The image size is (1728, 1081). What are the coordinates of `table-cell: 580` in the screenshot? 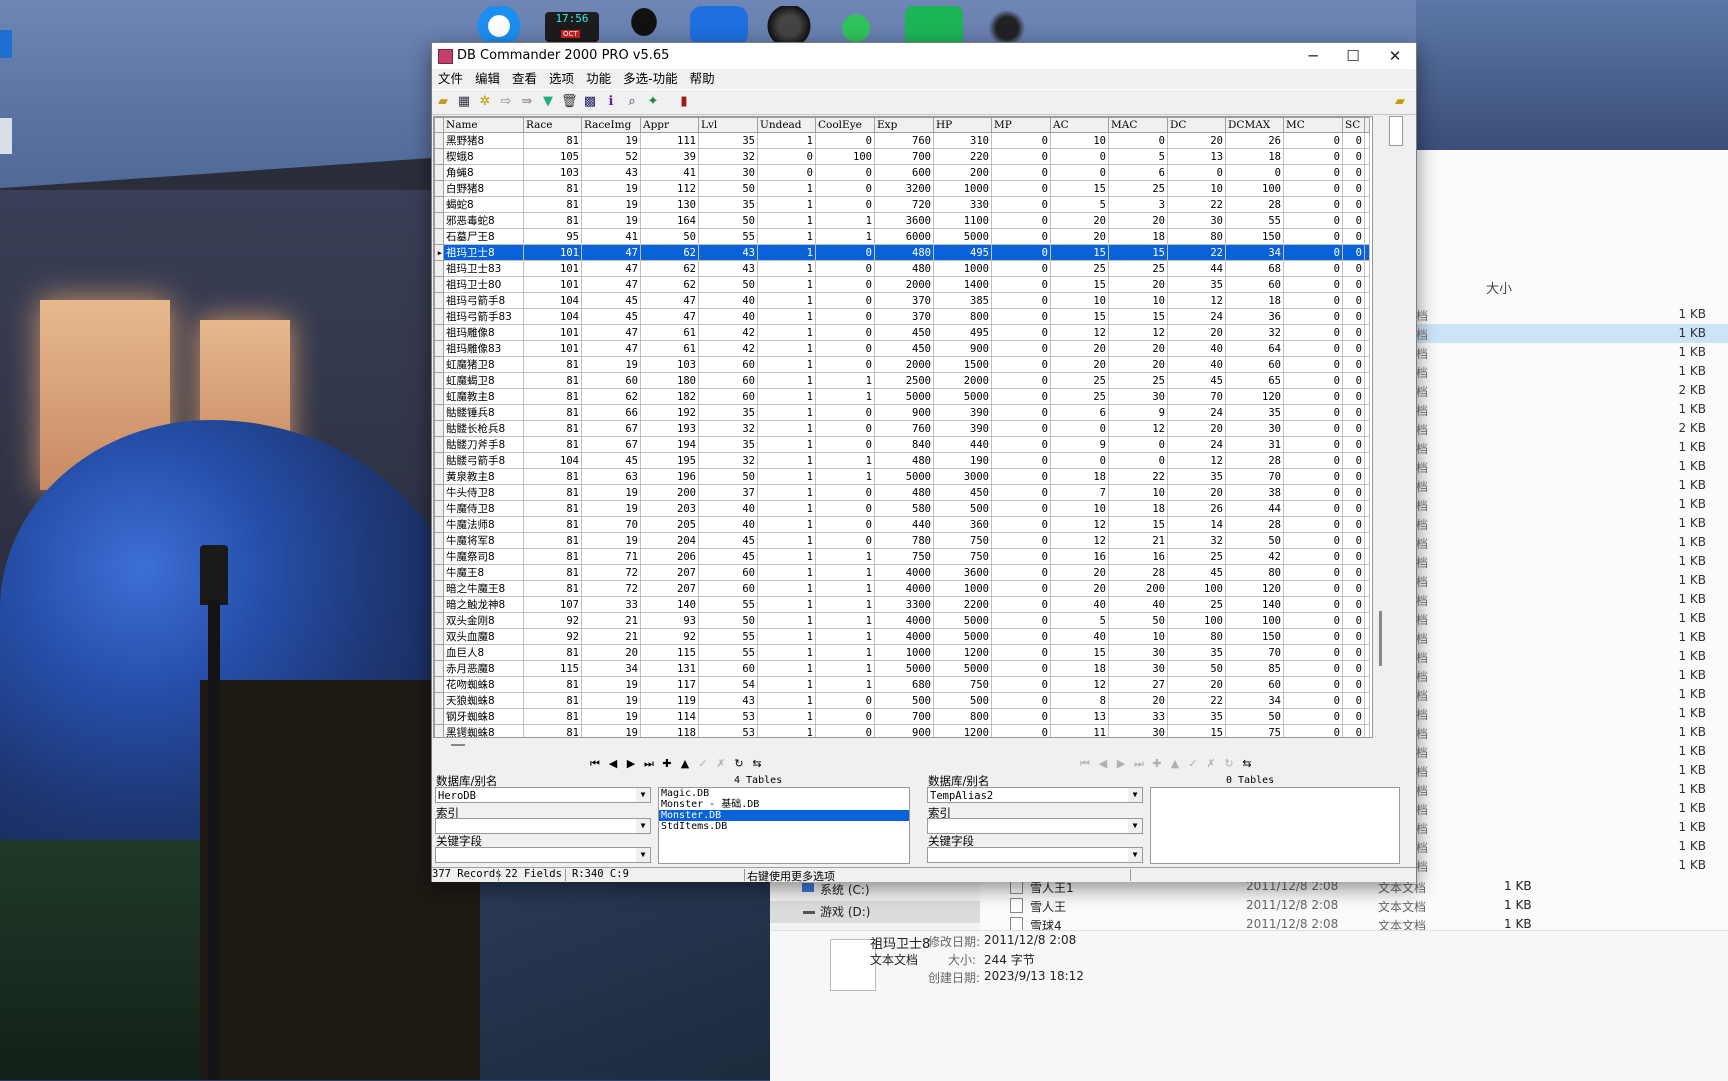 It's located at (904, 508).